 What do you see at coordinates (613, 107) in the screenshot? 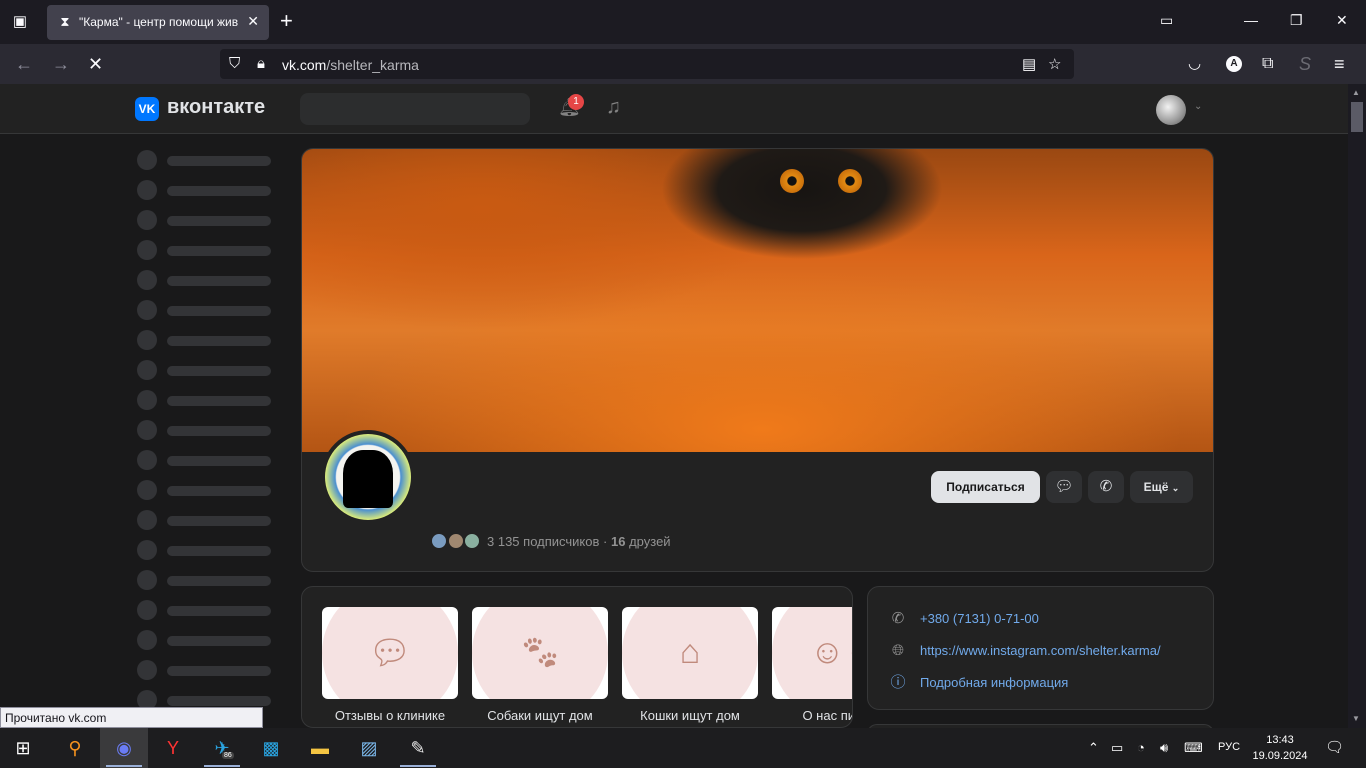
I see `music-icon: ♫` at bounding box center [613, 107].